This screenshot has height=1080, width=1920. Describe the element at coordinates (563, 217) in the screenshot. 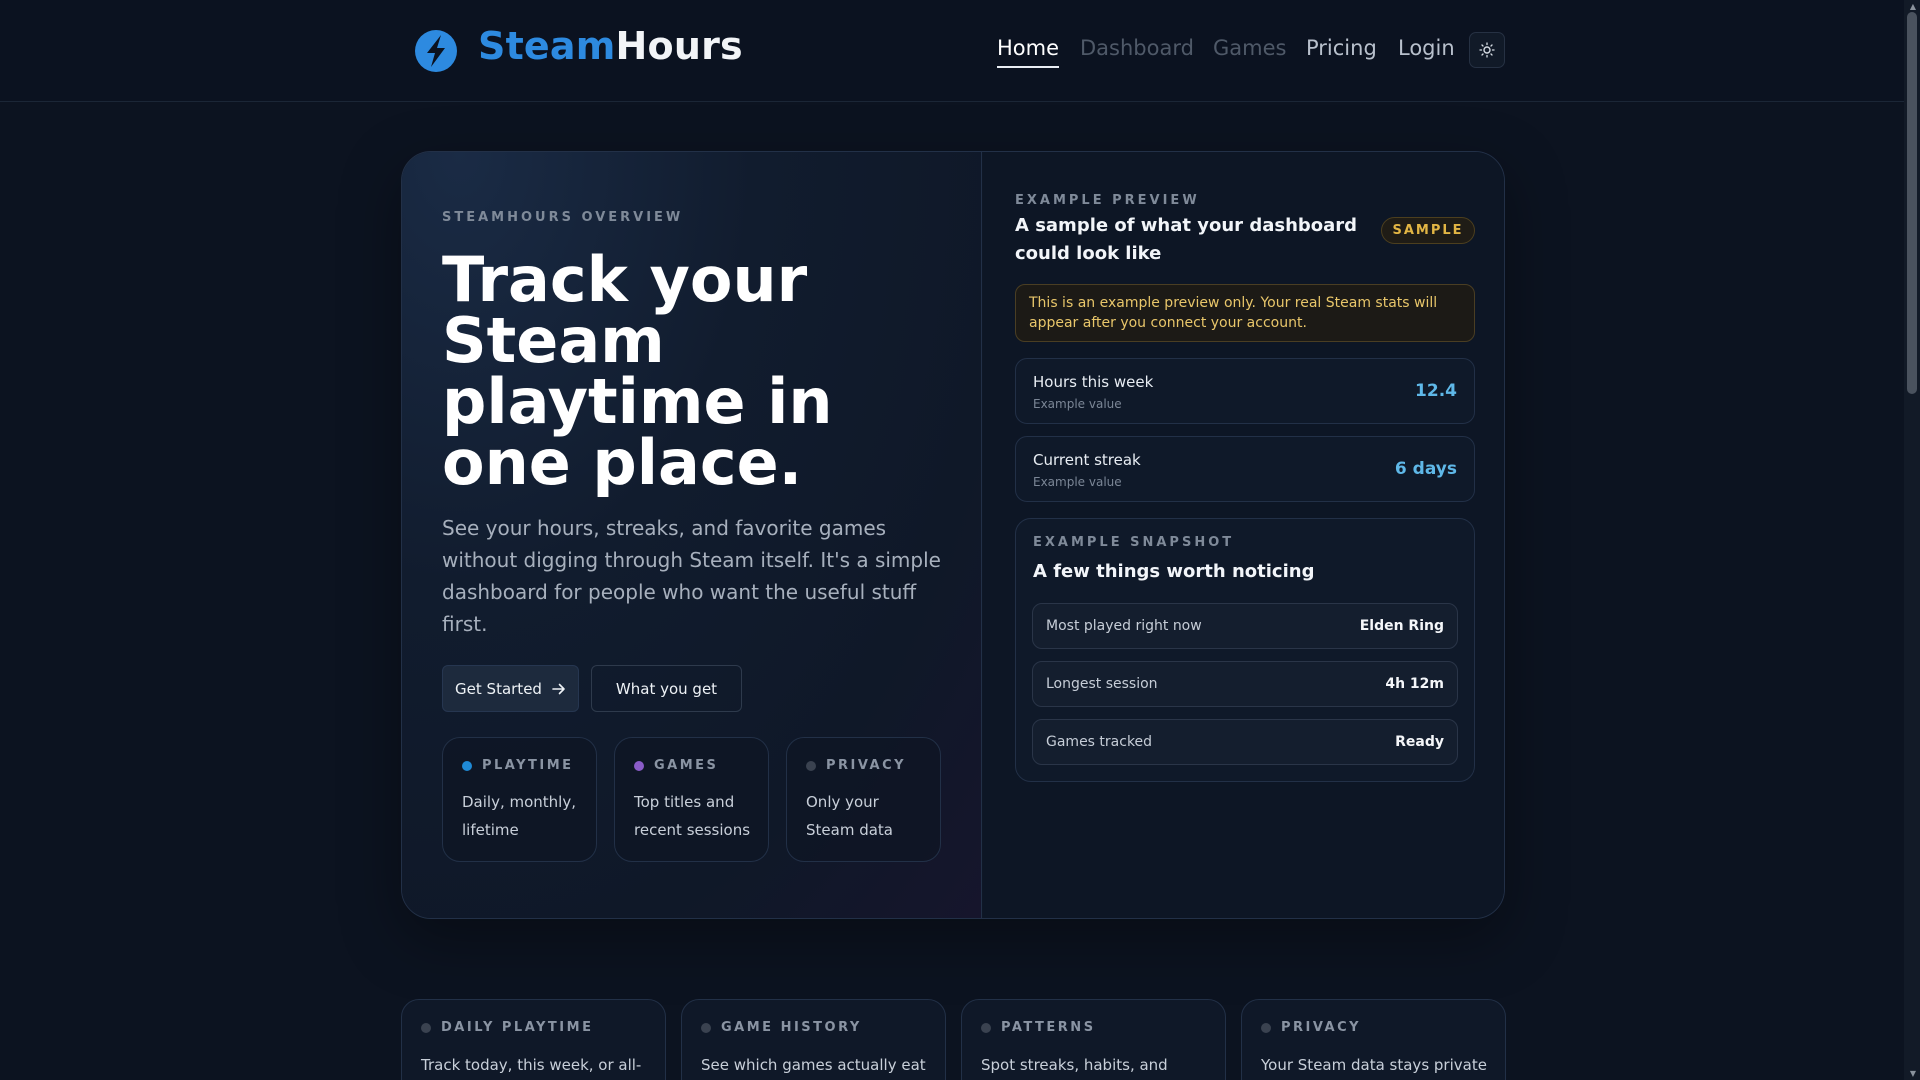

I see `hero-eyebrow: STEAMHOURS OVERVIEW` at that location.